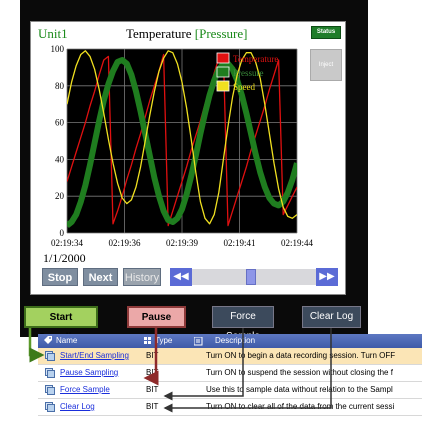  What do you see at coordinates (58, 49) in the screenshot?
I see `y-tick-label: 100` at bounding box center [58, 49].